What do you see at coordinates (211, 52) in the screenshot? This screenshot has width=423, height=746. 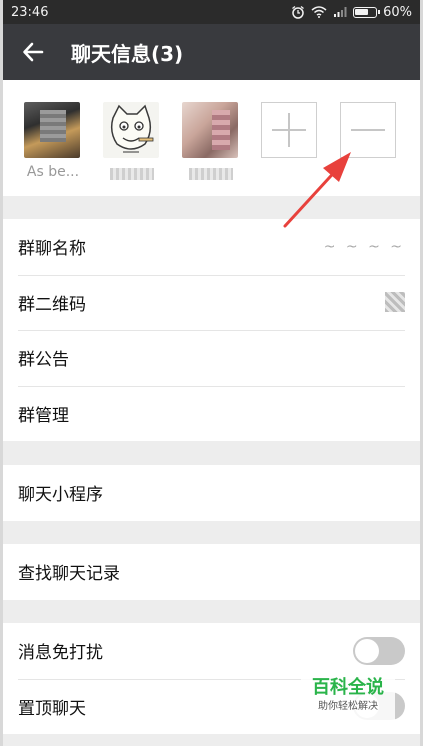 I see `title-bar: 聊天信息(3)` at bounding box center [211, 52].